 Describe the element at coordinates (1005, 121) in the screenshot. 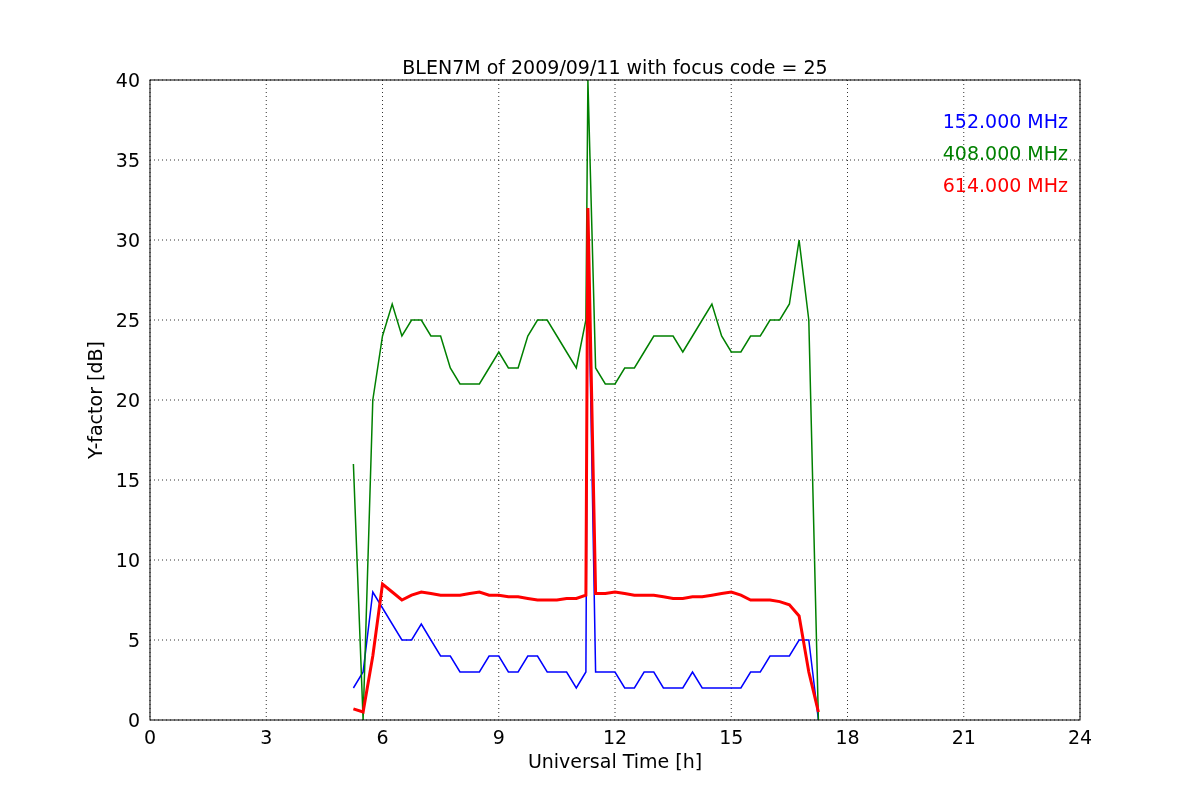

I see `legend-label: 152.000 MHz` at that location.